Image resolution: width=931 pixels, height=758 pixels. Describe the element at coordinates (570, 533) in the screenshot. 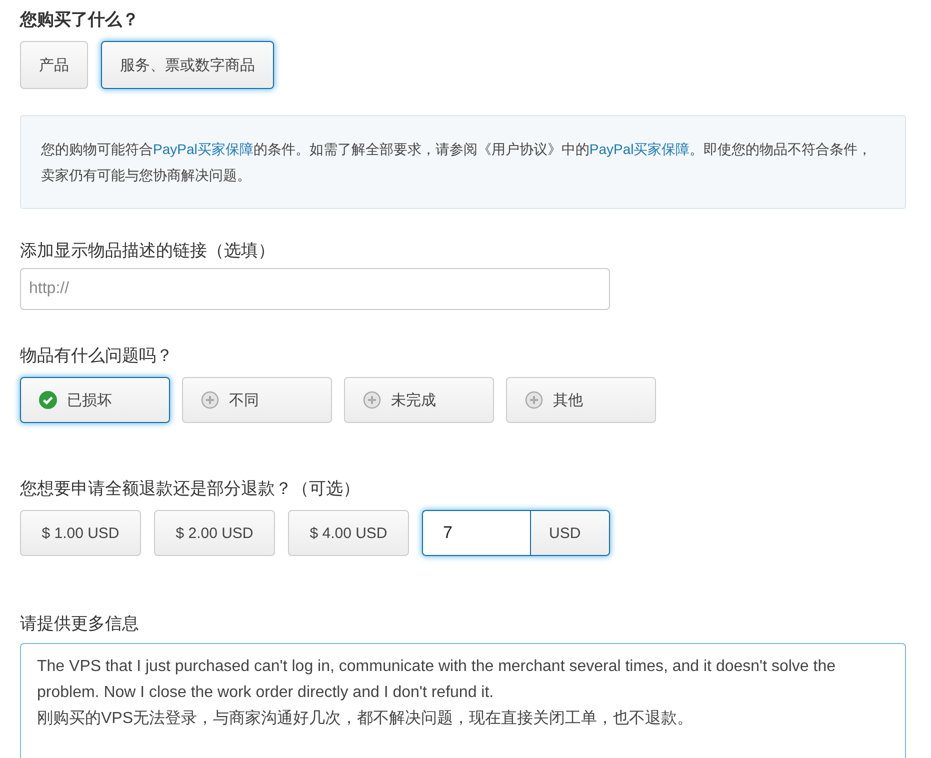

I see `currency-button: USD` at that location.